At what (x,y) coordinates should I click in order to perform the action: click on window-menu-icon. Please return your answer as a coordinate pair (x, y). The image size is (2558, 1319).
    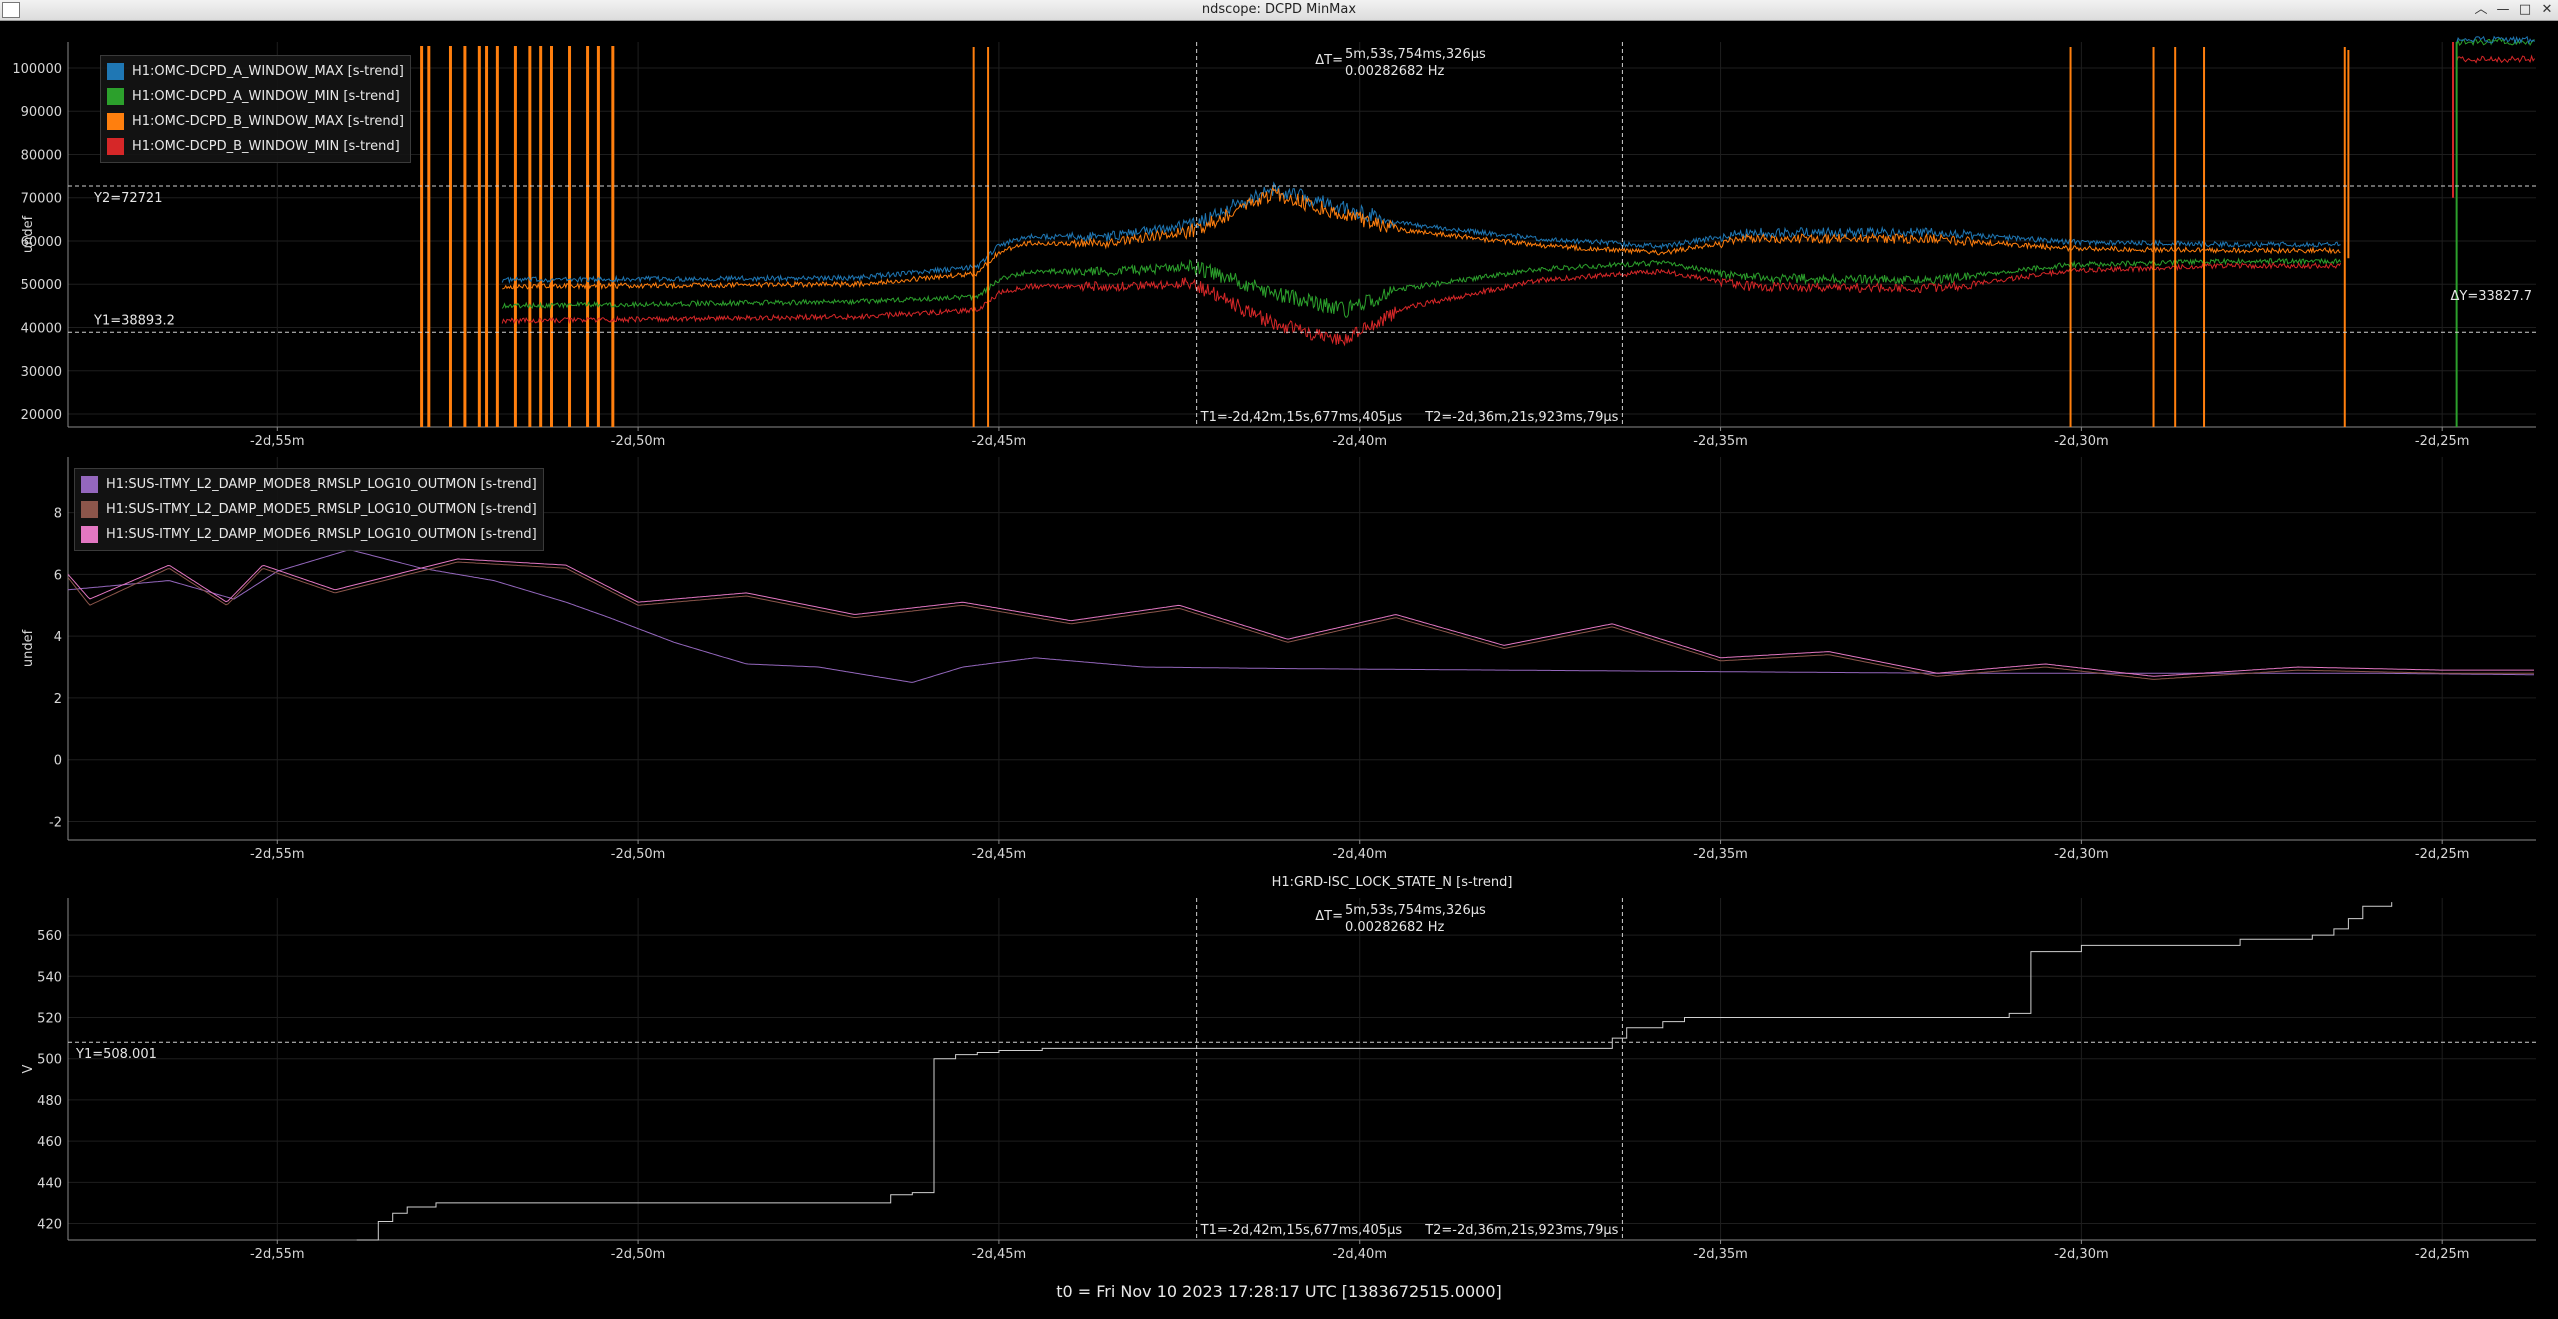
    Looking at the image, I should click on (11, 10).